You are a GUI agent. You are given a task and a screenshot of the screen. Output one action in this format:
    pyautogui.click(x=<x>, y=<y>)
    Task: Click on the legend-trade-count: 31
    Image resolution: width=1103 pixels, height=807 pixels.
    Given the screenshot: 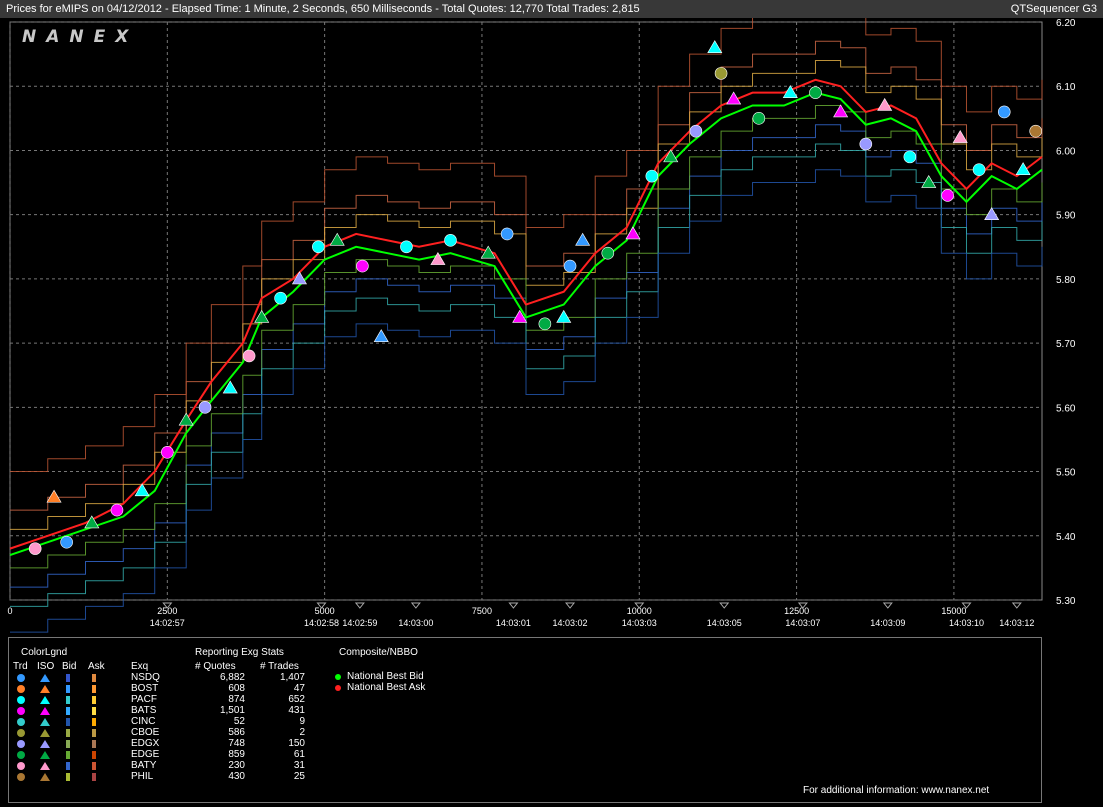 What is the action you would take?
    pyautogui.click(x=299, y=765)
    